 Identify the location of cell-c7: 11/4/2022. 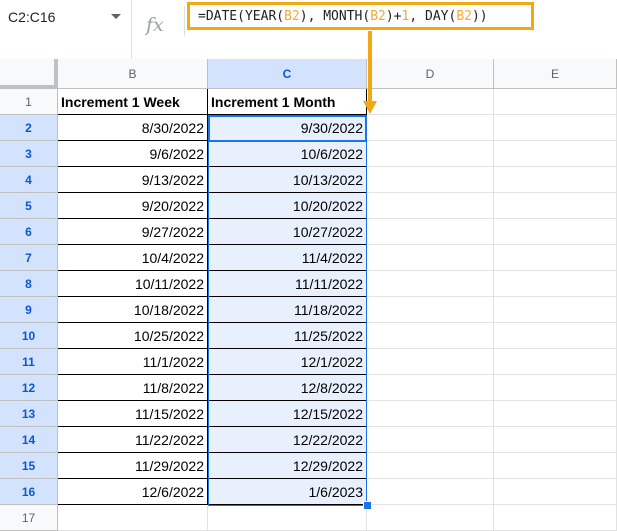
(287, 258).